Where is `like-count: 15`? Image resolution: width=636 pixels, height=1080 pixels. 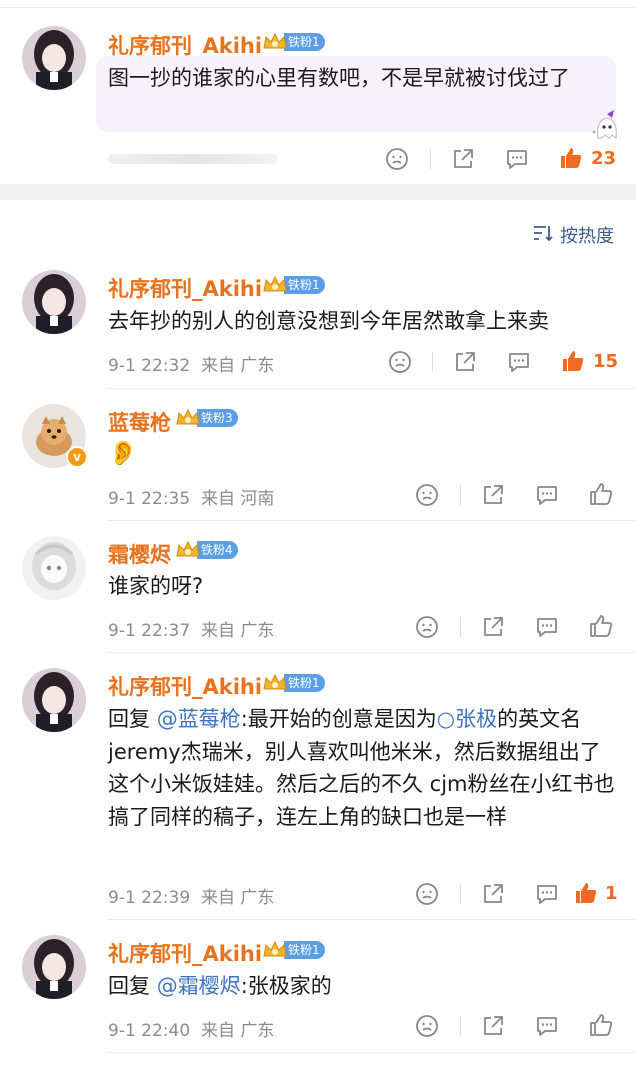
like-count: 15 is located at coordinates (606, 361).